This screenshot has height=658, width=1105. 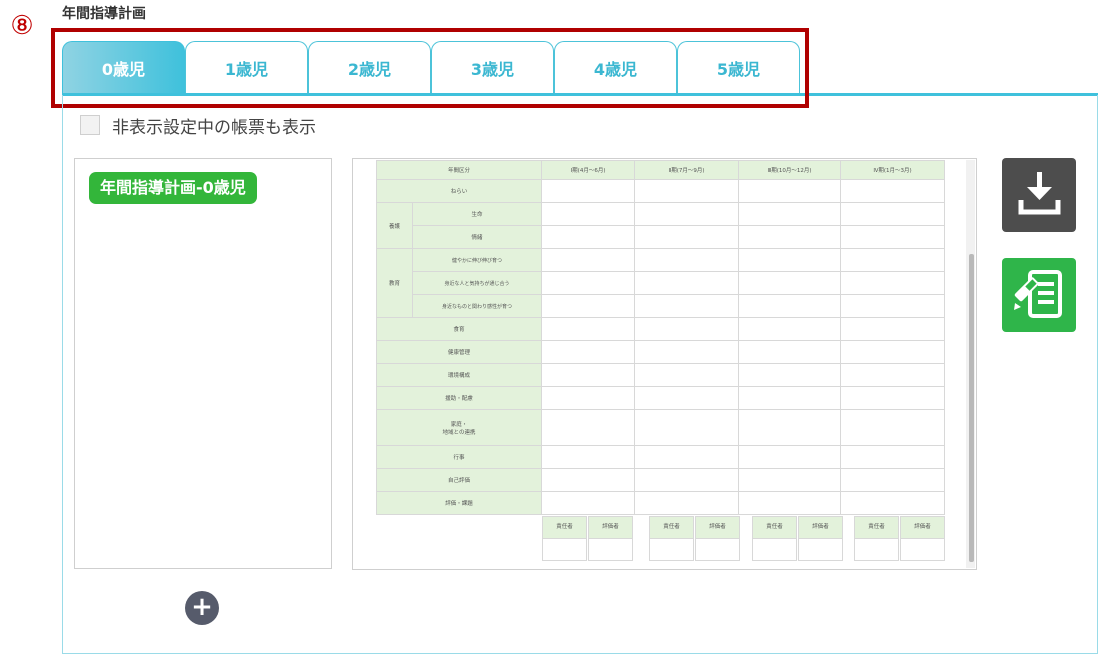 What do you see at coordinates (394, 283) in the screenshot?
I see `row-group-label: 教育` at bounding box center [394, 283].